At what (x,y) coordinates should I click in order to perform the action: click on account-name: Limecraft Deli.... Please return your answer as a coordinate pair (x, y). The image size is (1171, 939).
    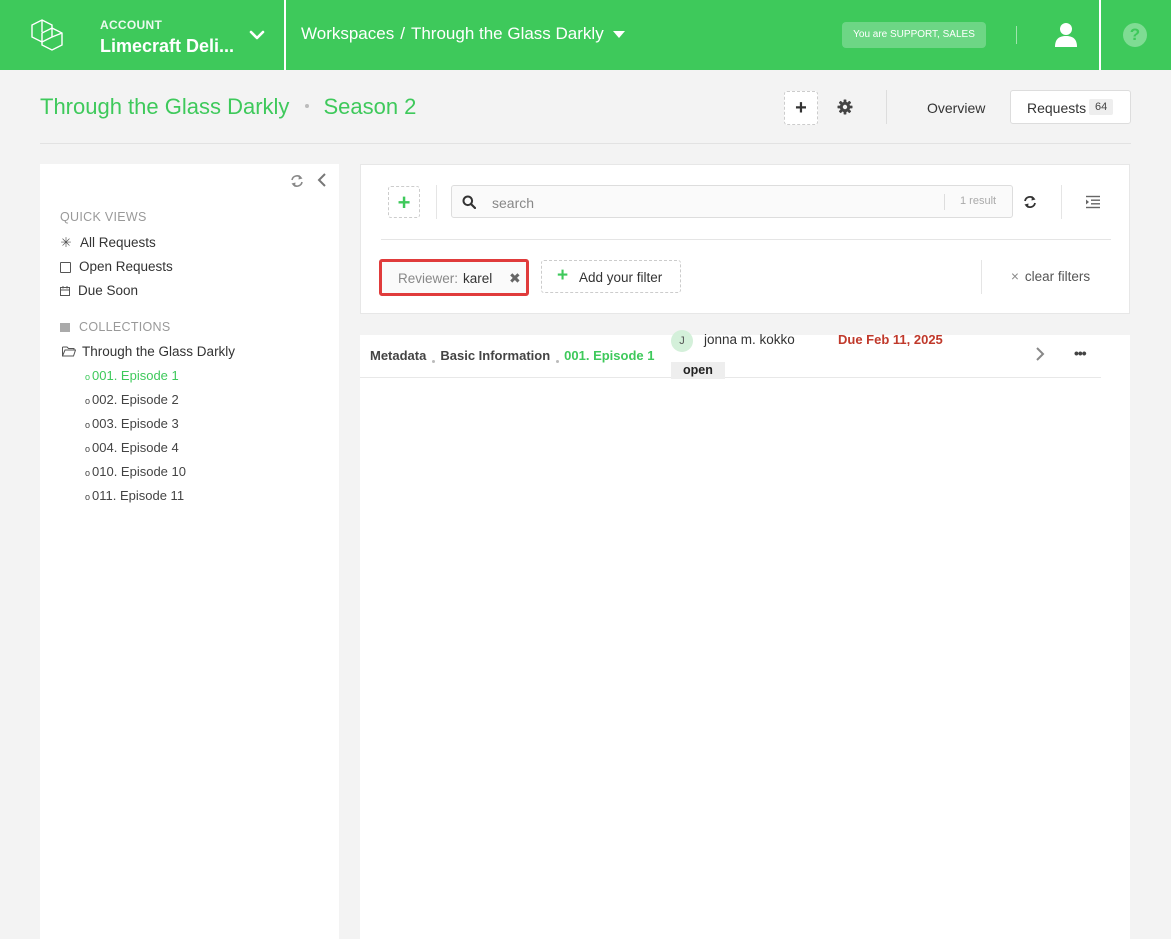
    Looking at the image, I should click on (167, 46).